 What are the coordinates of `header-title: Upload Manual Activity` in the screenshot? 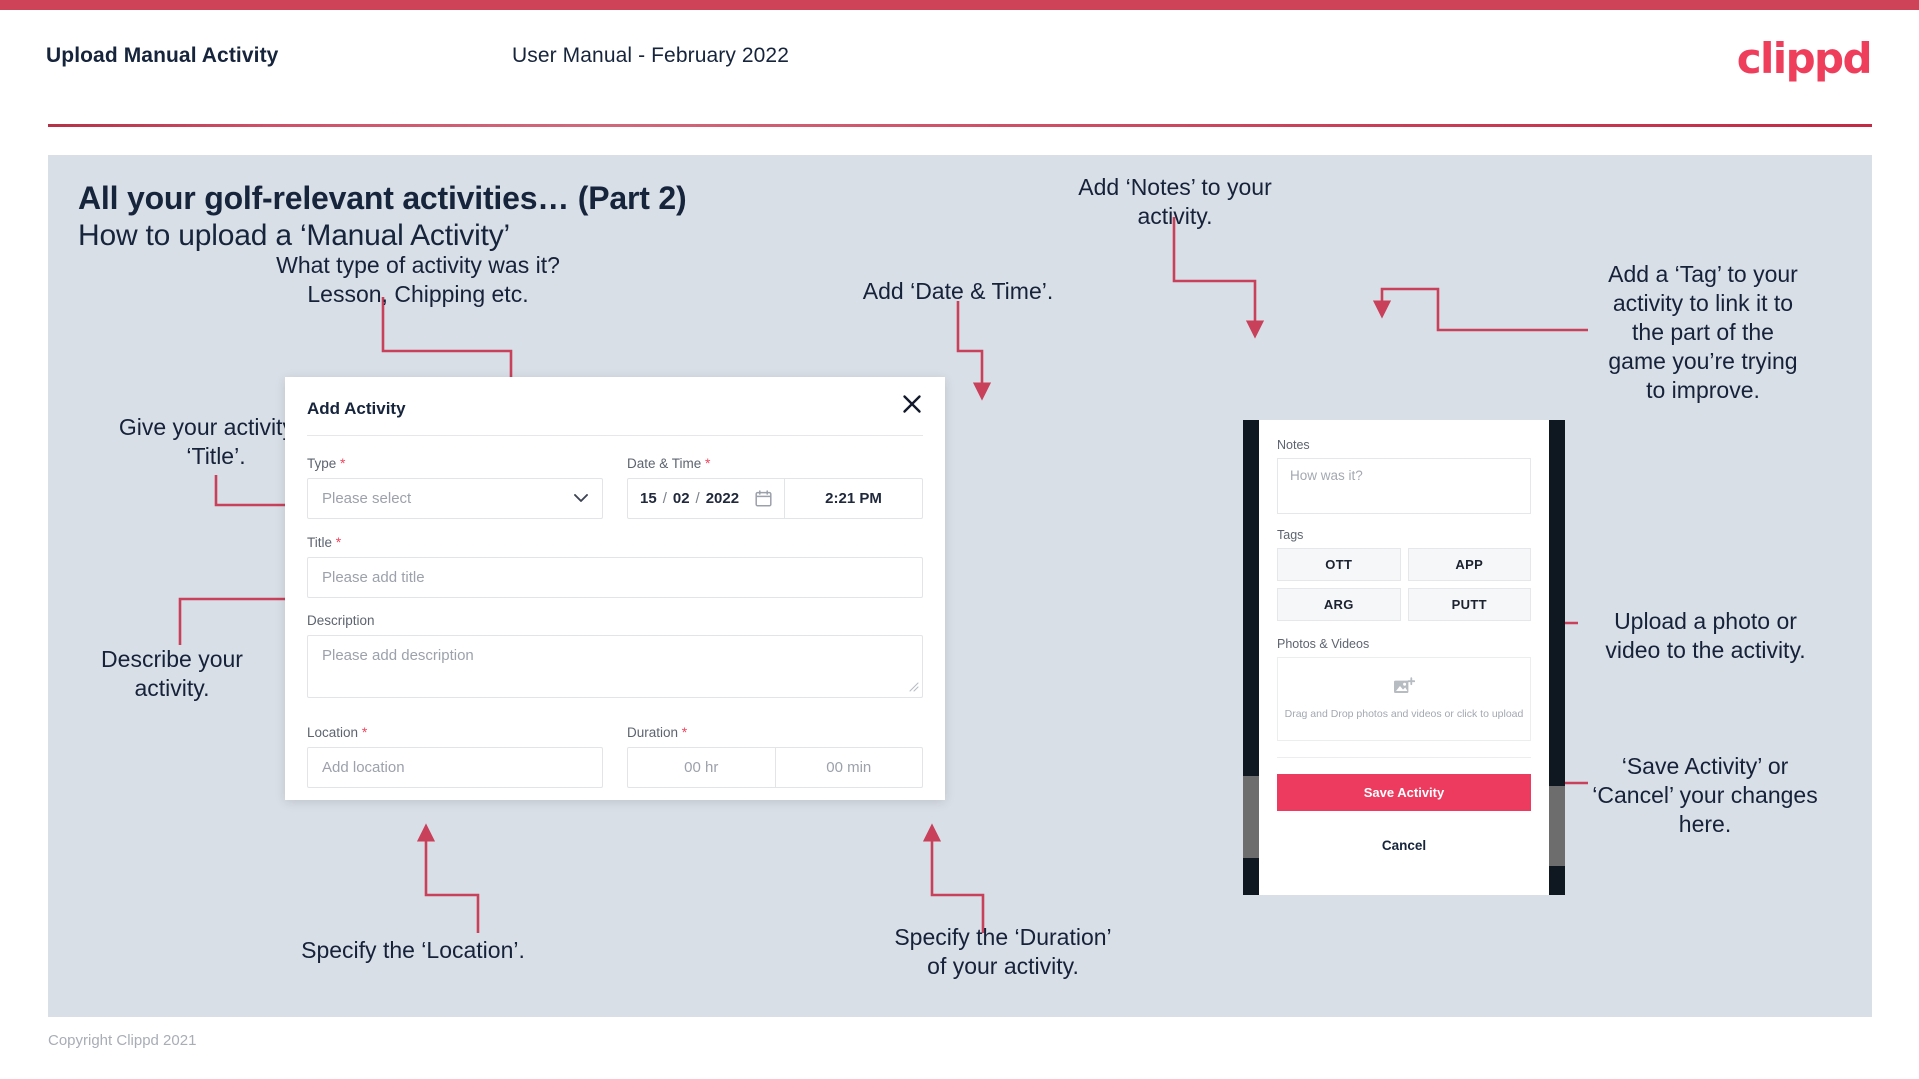 It's located at (162, 55).